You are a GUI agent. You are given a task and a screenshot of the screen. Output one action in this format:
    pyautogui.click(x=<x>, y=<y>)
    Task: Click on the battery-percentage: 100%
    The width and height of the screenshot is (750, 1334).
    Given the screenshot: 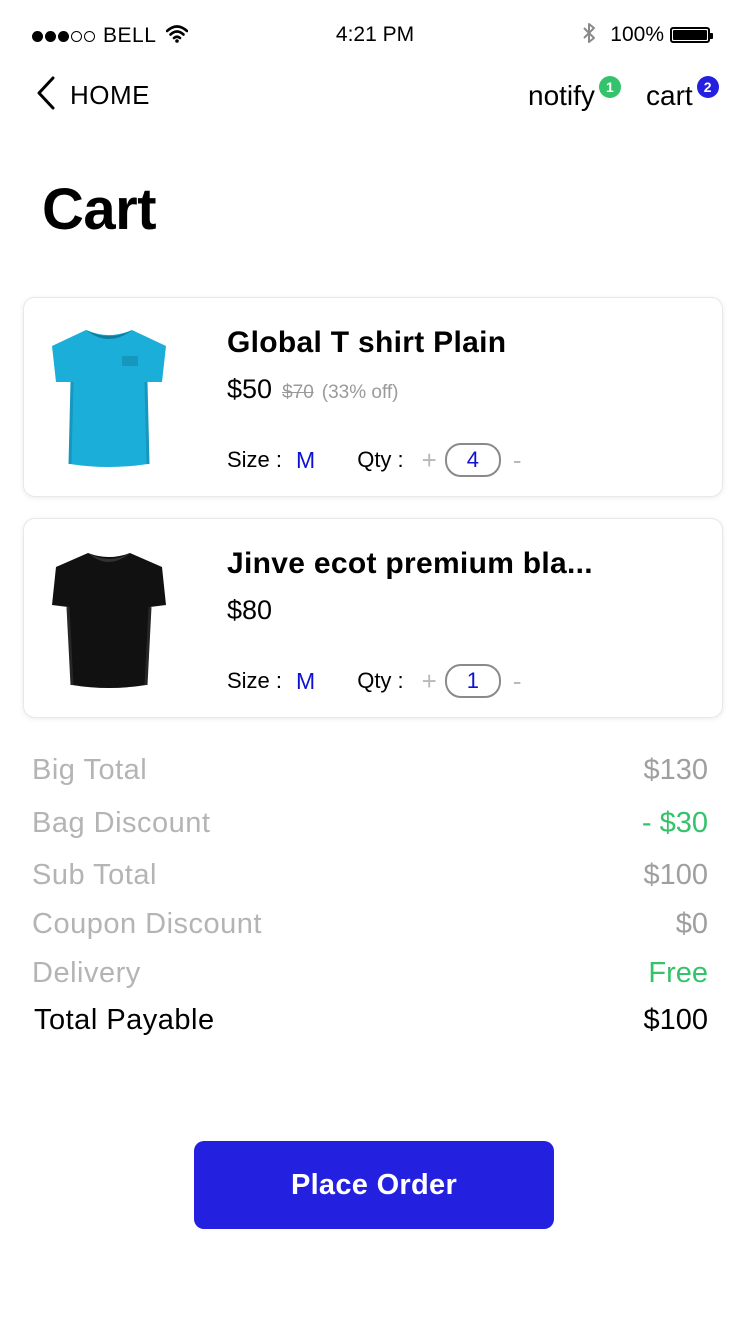 What is the action you would take?
    pyautogui.click(x=637, y=34)
    